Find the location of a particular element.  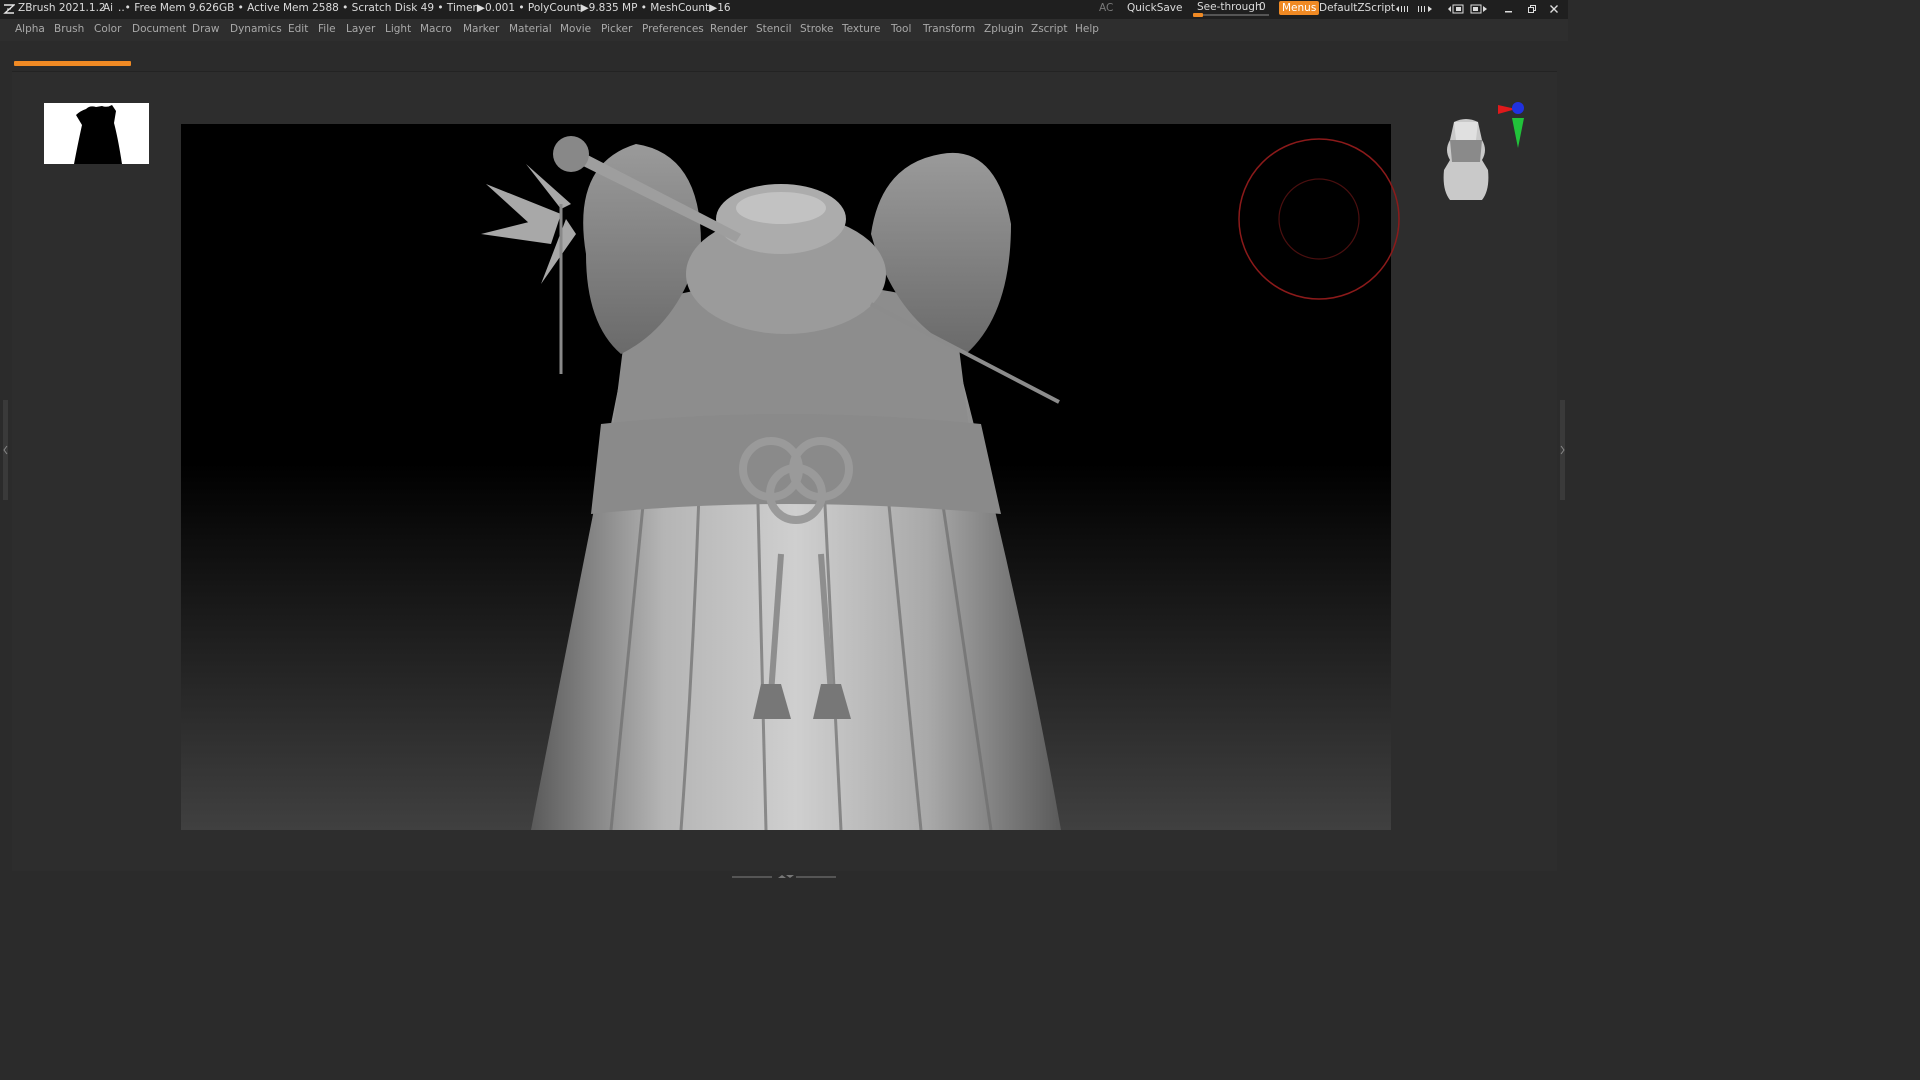

chevron-left-icon is located at coordinates (5, 450).